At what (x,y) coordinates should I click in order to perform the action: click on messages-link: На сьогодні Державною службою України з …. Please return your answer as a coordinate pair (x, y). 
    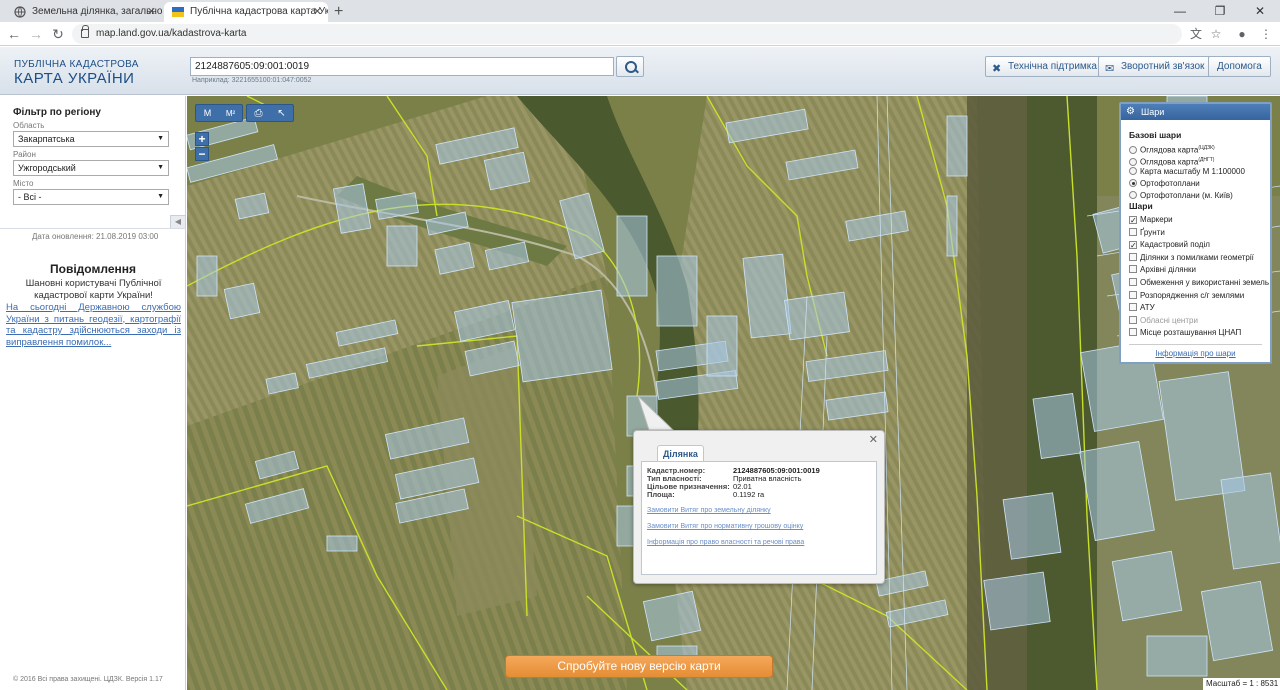
    Looking at the image, I should click on (93, 325).